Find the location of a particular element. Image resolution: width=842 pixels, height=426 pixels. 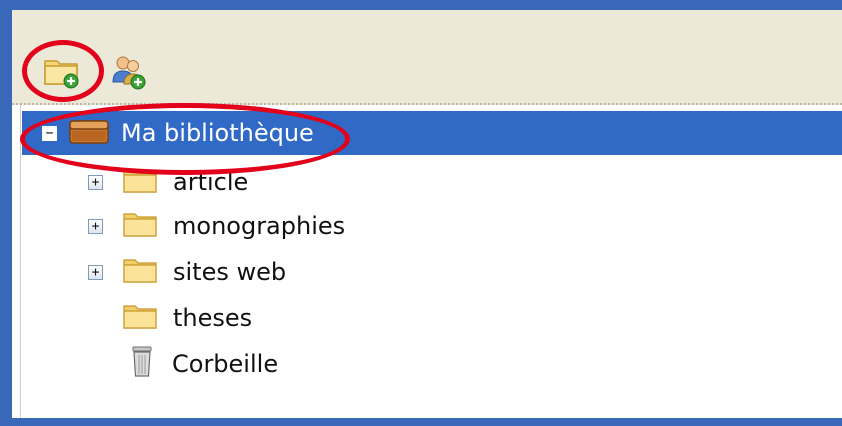

tree-item-trash: Corbeille is located at coordinates (149, 364).